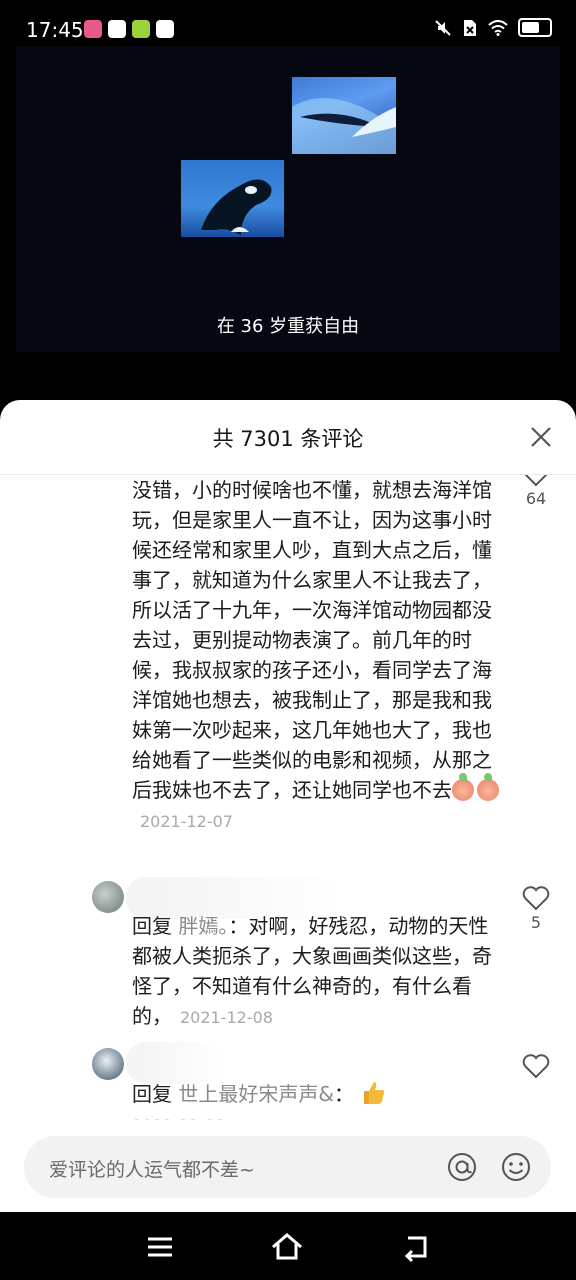 The width and height of the screenshot is (576, 1280). Describe the element at coordinates (498, 27) in the screenshot. I see `wifi-icon` at that location.